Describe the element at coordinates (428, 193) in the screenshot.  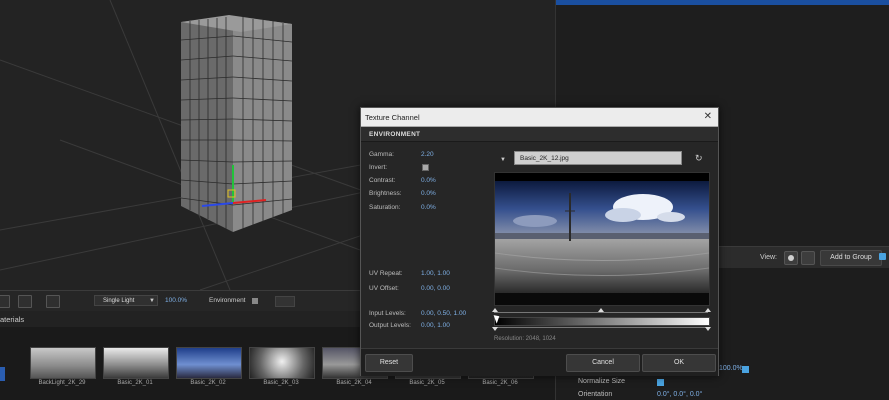
I see `brightness-value: 0.0%` at that location.